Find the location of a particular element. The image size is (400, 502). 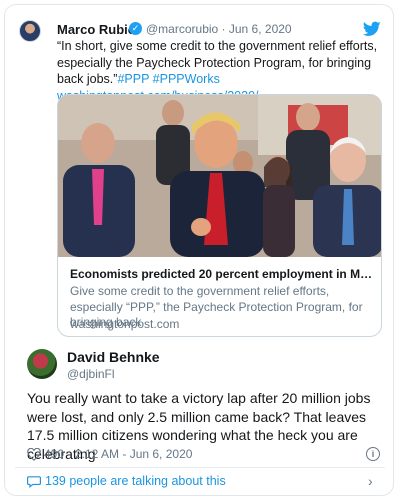

quoted-author-name: Marco Rubio is located at coordinates (96, 29).